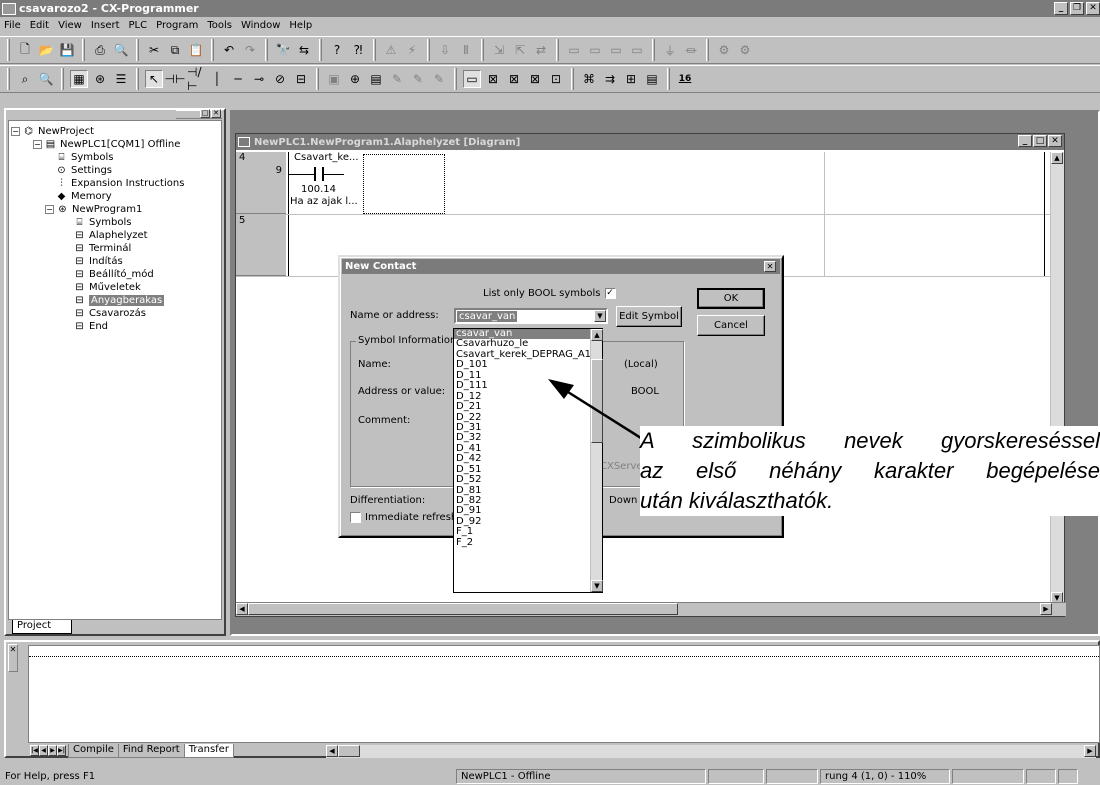 The width and height of the screenshot is (1100, 785). What do you see at coordinates (107, 287) in the screenshot?
I see `tree-node-section: ⊟ Műveletek` at bounding box center [107, 287].